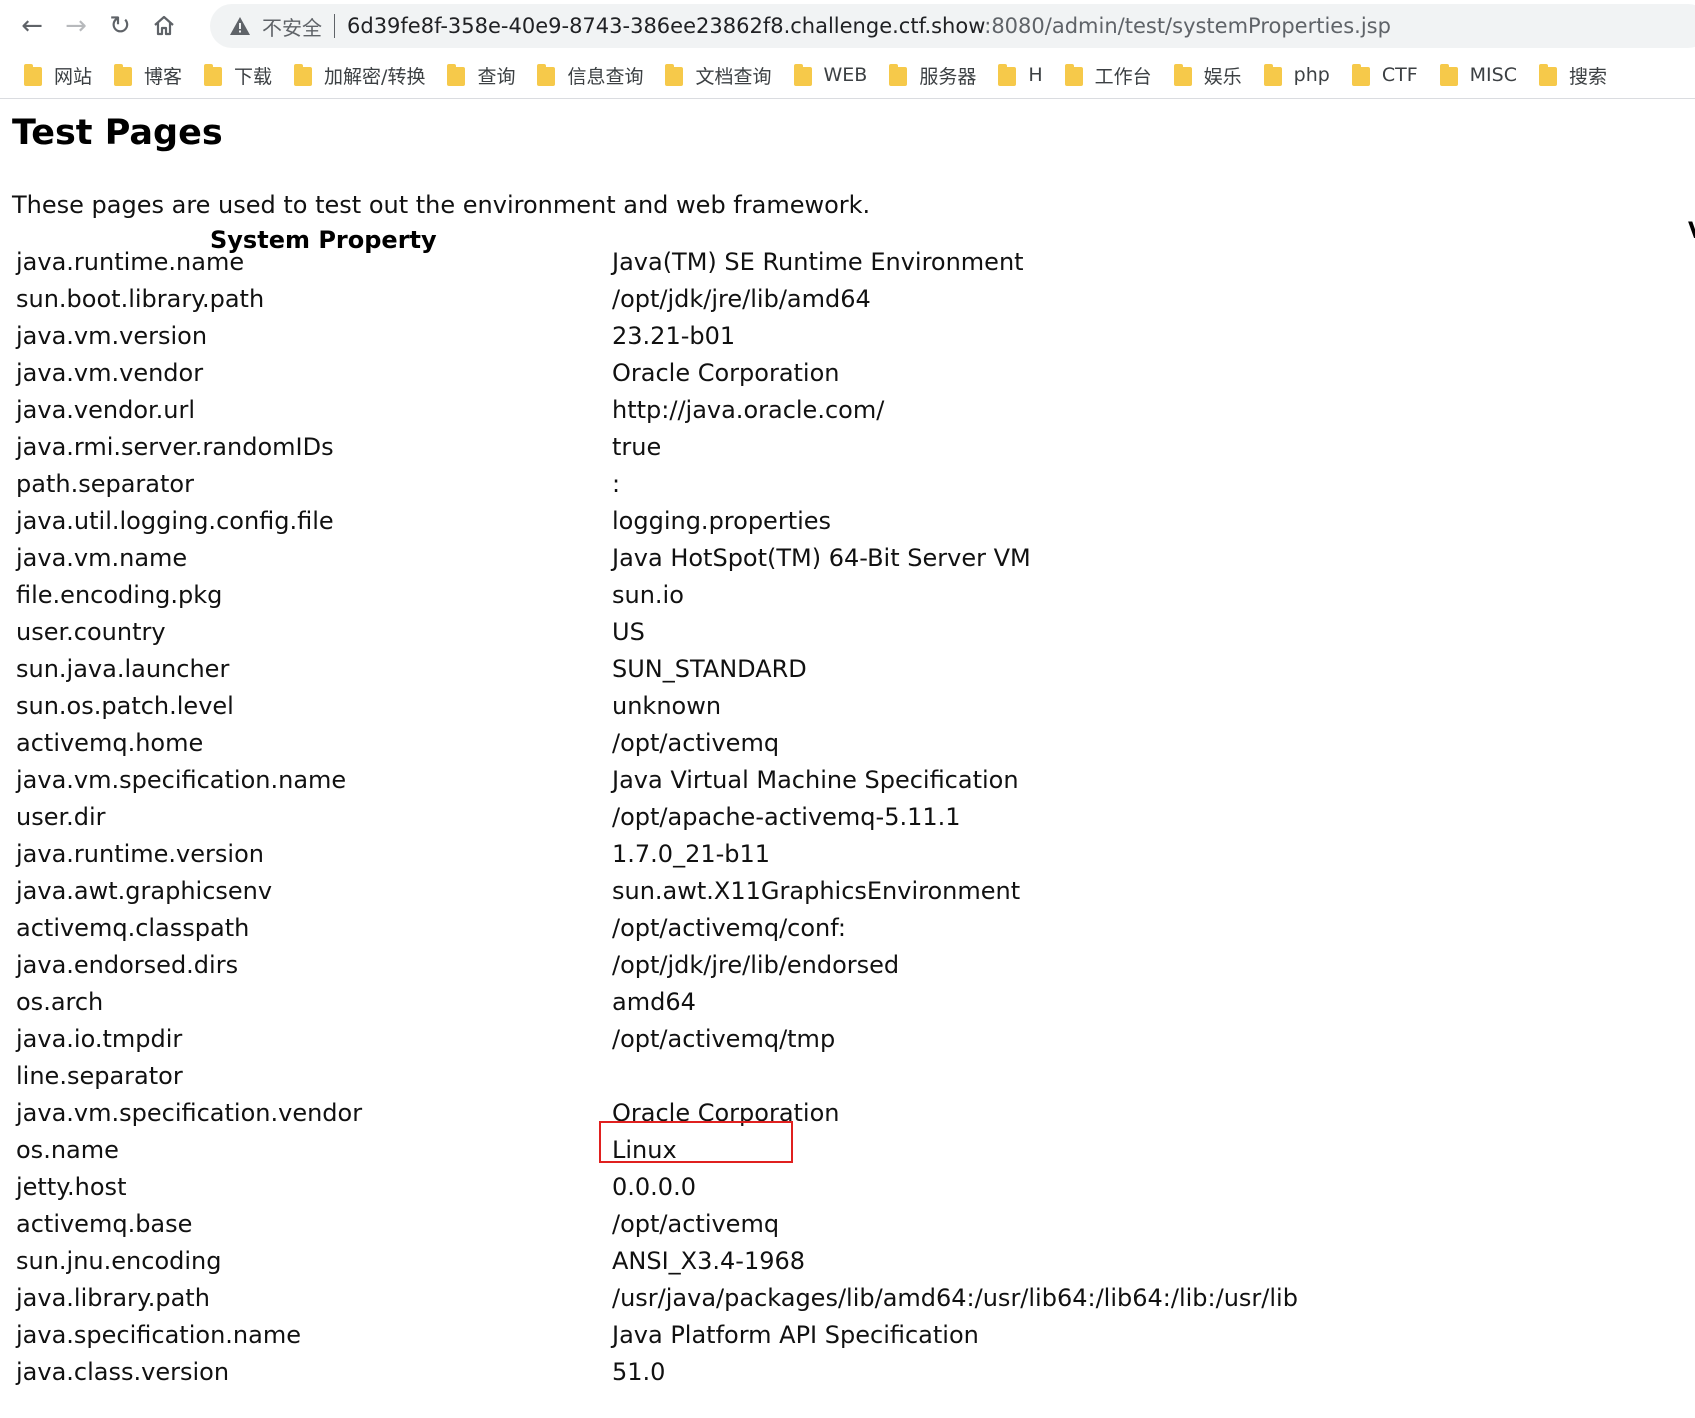 Image resolution: width=1695 pixels, height=1418 pixels. Describe the element at coordinates (481, 75) in the screenshot. I see `bookmark-item: 查询` at that location.